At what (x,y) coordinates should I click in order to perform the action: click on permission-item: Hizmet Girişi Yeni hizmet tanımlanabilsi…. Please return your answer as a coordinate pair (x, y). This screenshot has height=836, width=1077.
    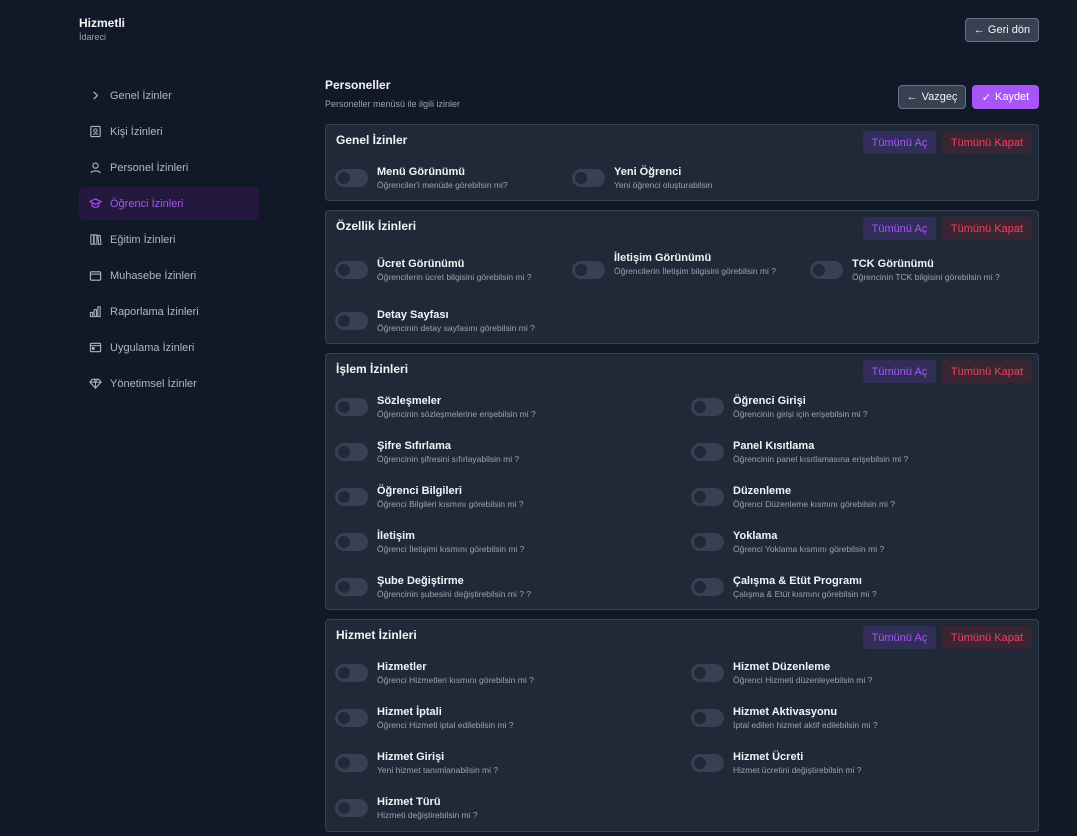
    Looking at the image, I should click on (416, 763).